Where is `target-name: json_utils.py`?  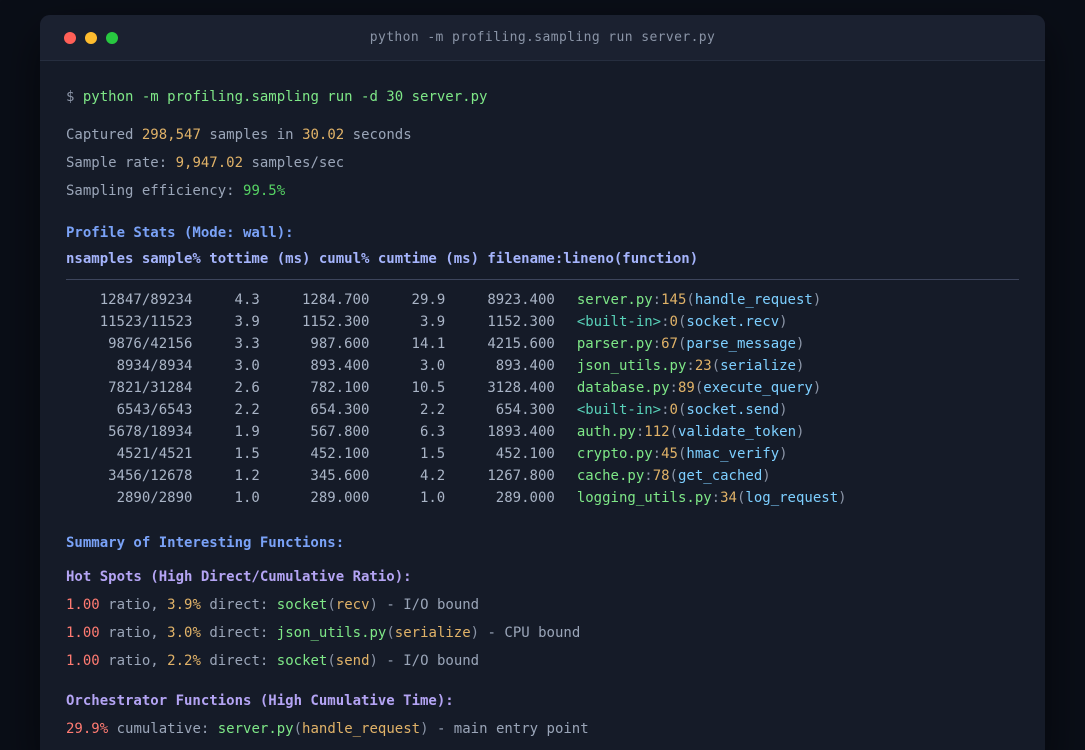 target-name: json_utils.py is located at coordinates (331, 633).